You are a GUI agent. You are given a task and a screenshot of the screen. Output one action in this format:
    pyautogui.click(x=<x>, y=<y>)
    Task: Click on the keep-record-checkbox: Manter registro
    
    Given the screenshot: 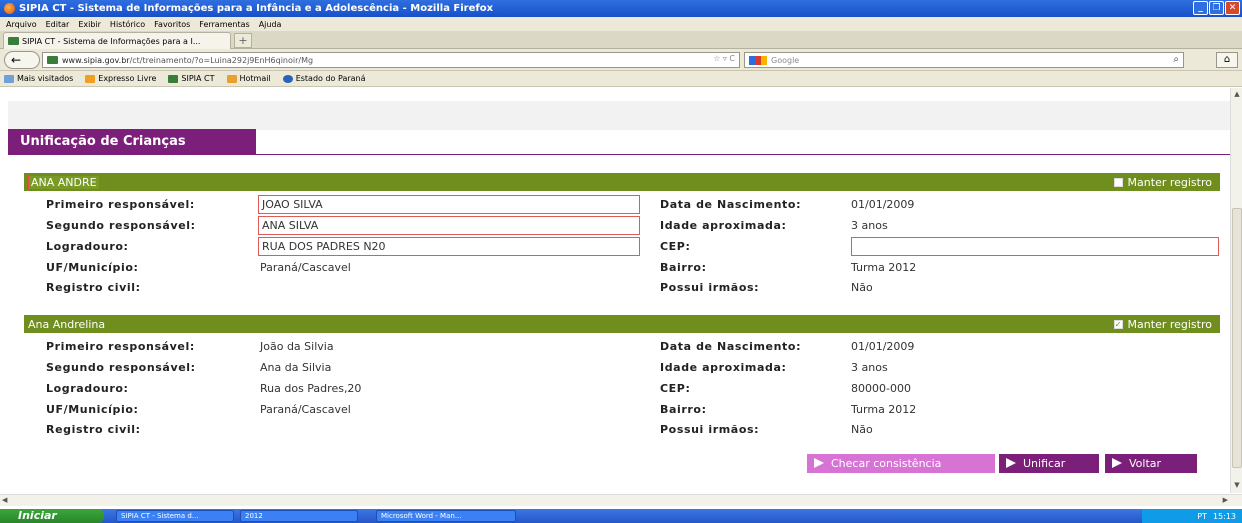 What is the action you would take?
    pyautogui.click(x=1162, y=182)
    